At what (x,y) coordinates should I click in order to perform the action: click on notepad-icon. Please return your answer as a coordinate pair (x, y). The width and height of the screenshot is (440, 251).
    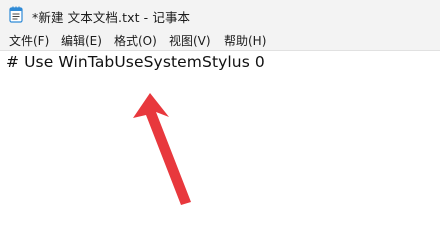
    Looking at the image, I should click on (16, 14).